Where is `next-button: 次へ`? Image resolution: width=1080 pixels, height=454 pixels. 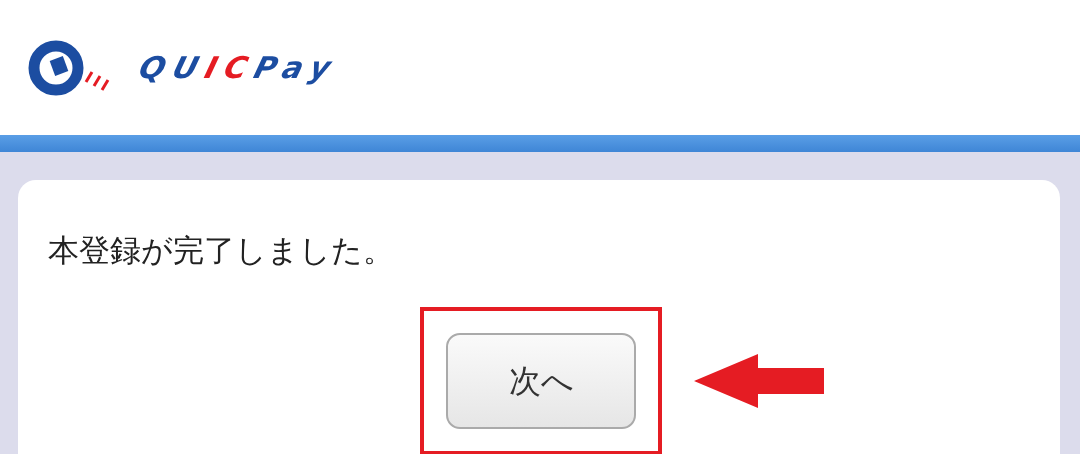 next-button: 次へ is located at coordinates (541, 381).